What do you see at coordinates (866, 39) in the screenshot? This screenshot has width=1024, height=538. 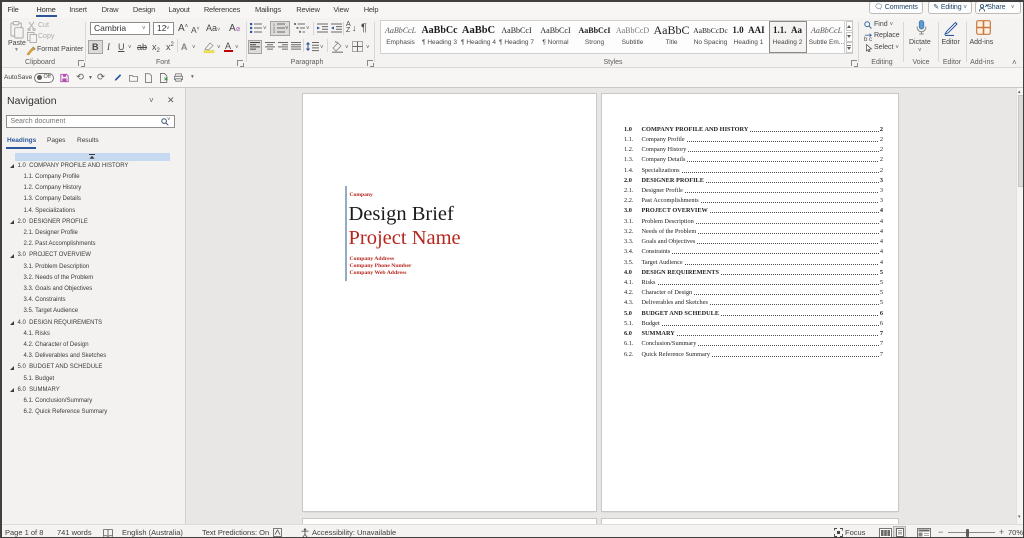 I see `svg-text: b` at bounding box center [866, 39].